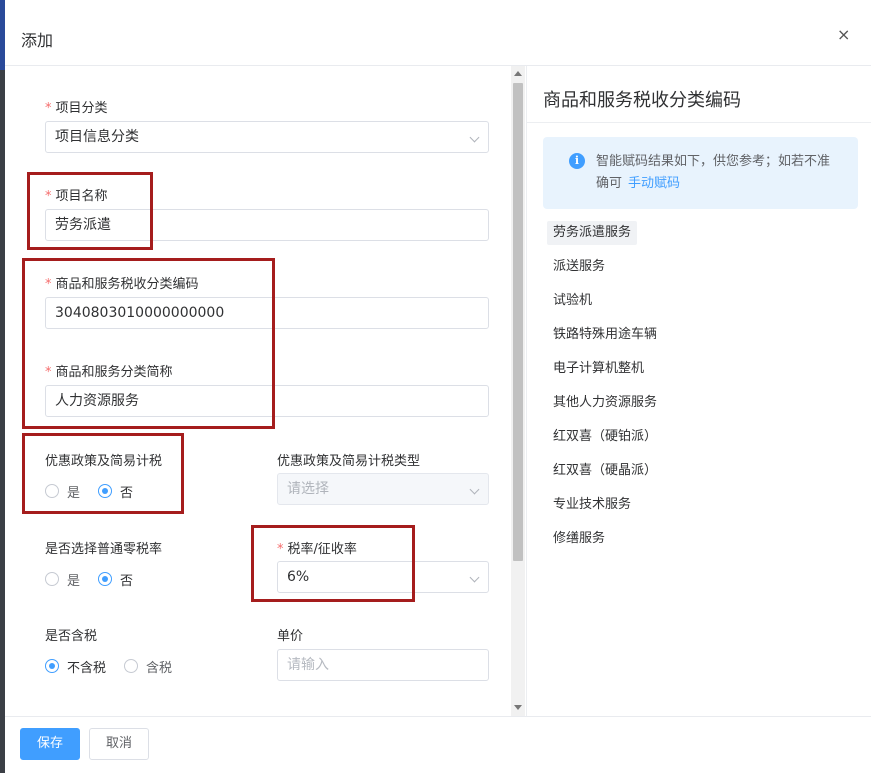 Image resolution: width=871 pixels, height=773 pixels. I want to click on scrollbar-thumb, so click(518, 322).